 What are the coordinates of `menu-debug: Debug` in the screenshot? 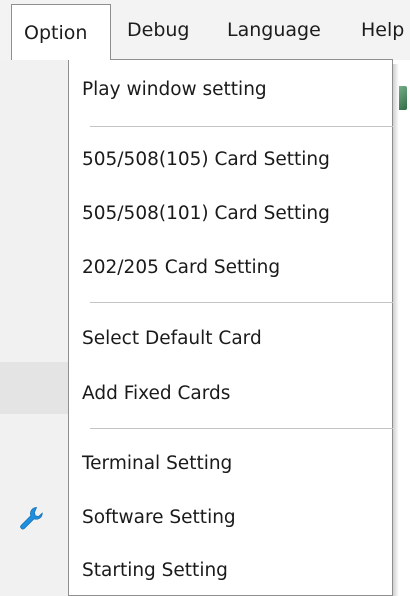 It's located at (158, 30).